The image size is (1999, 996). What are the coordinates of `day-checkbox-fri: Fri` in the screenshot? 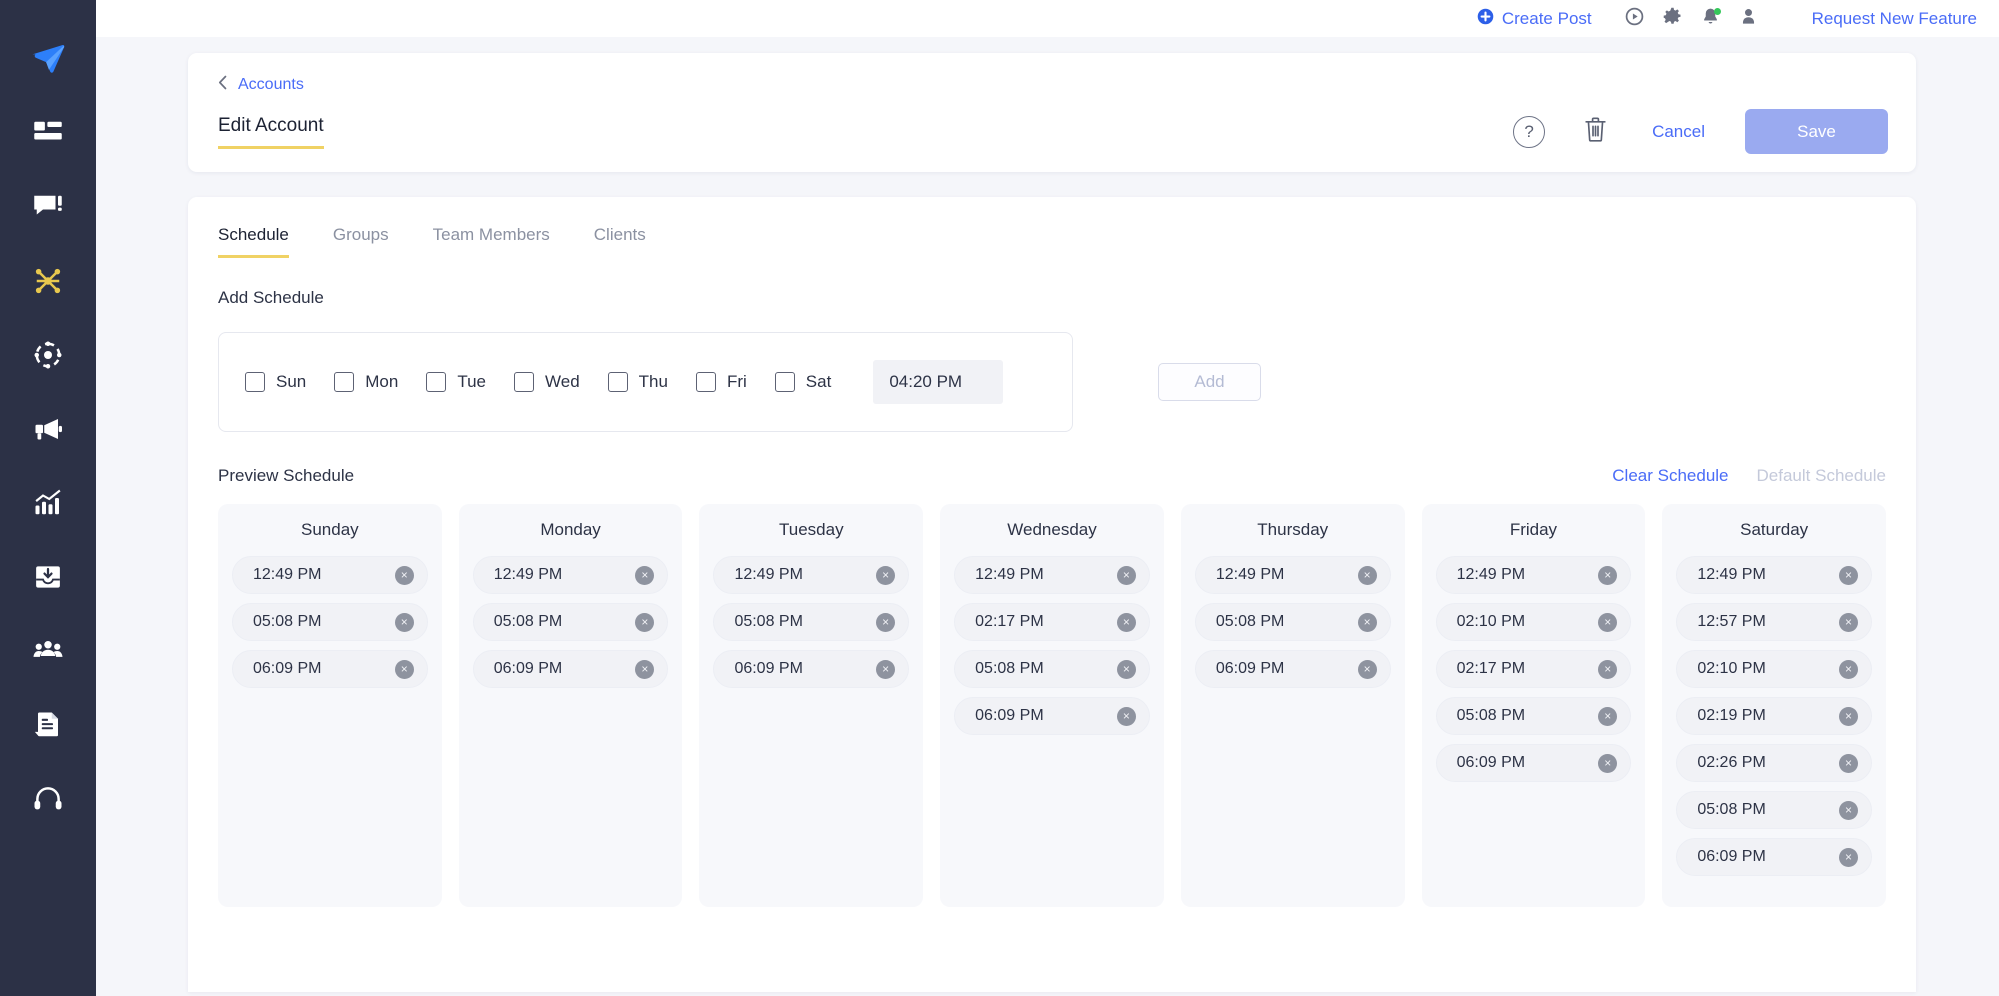 It's located at (721, 382).